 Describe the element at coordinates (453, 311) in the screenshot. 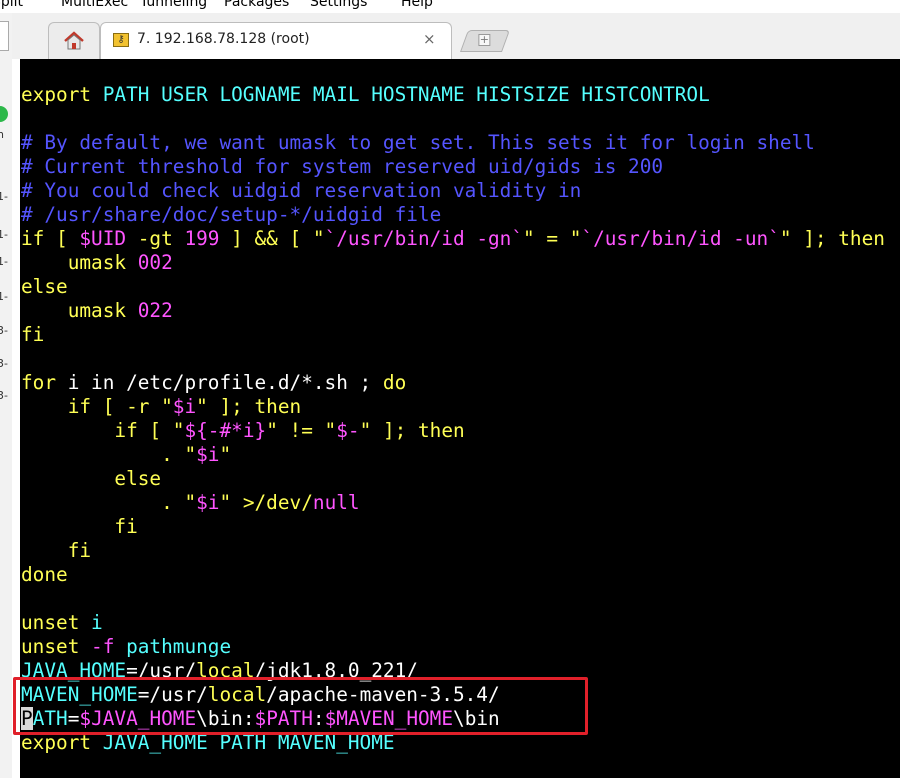

I see `terminal-line: umask 022` at that location.